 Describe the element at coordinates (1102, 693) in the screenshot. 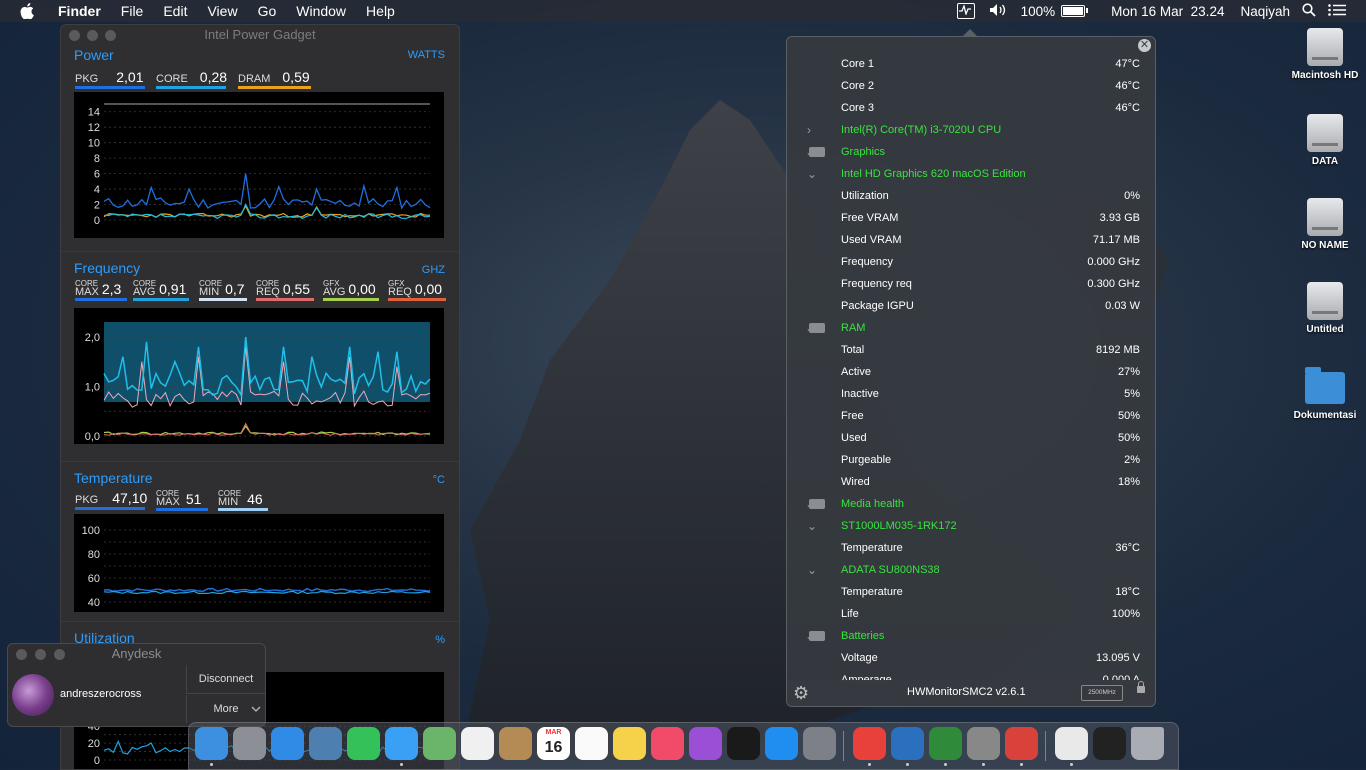

I see `frequency-badge: 2500MHz` at that location.